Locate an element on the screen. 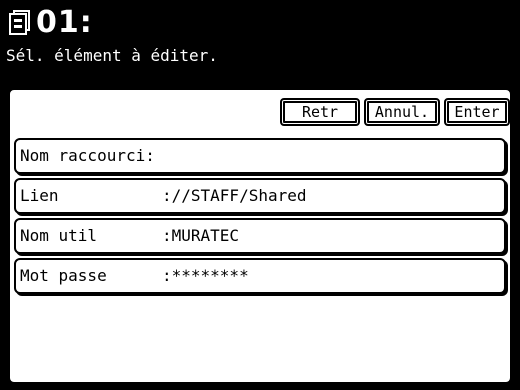  enter-button: Enter is located at coordinates (477, 112).